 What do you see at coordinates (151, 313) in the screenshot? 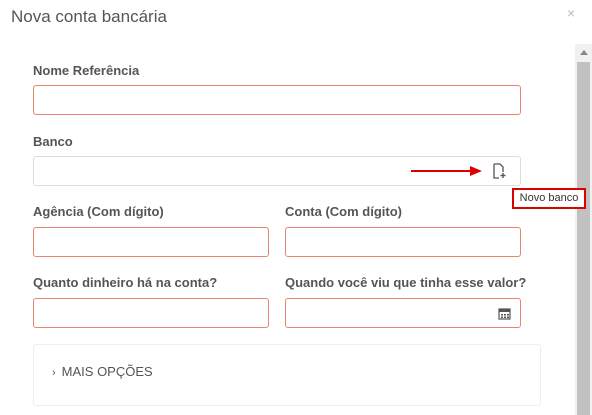
I see `quanto-dinheiro-input` at bounding box center [151, 313].